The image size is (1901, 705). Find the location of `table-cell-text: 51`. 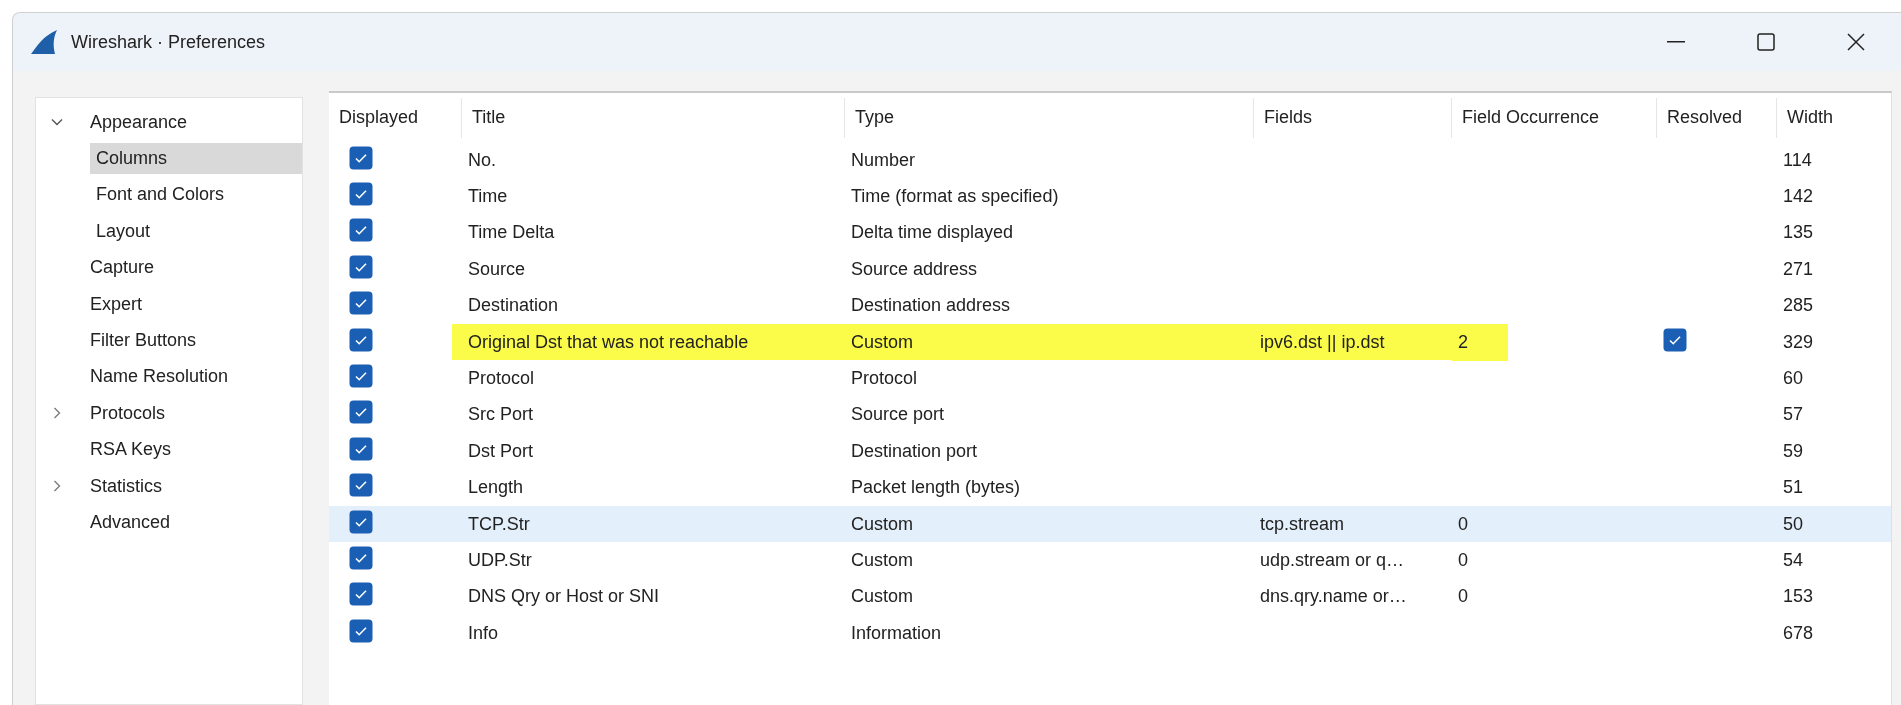

table-cell-text: 51 is located at coordinates (1793, 488).